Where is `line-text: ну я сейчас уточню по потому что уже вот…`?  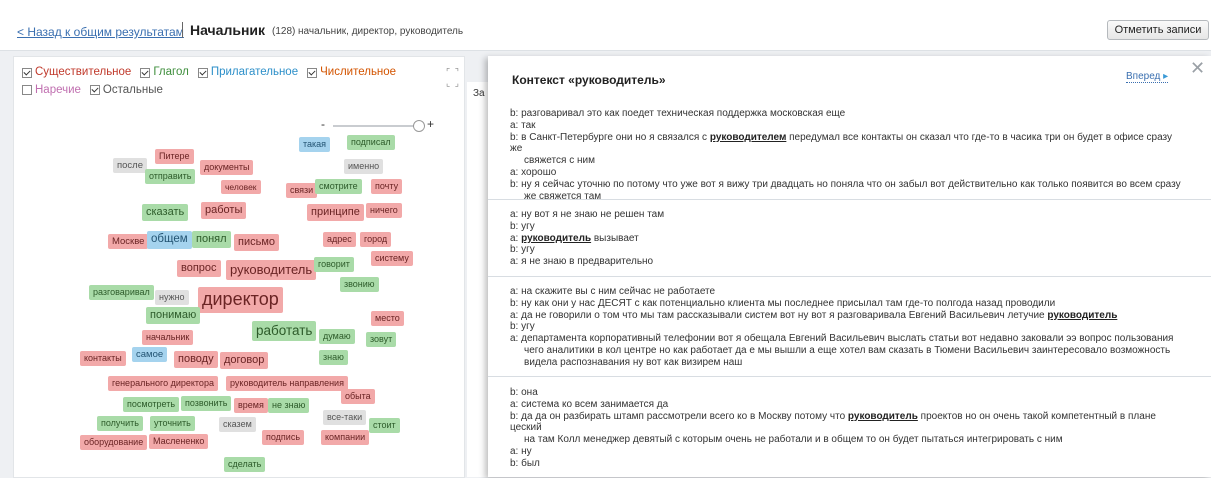 line-text: ну я сейчас уточню по потому что уже вот… is located at coordinates (851, 184).